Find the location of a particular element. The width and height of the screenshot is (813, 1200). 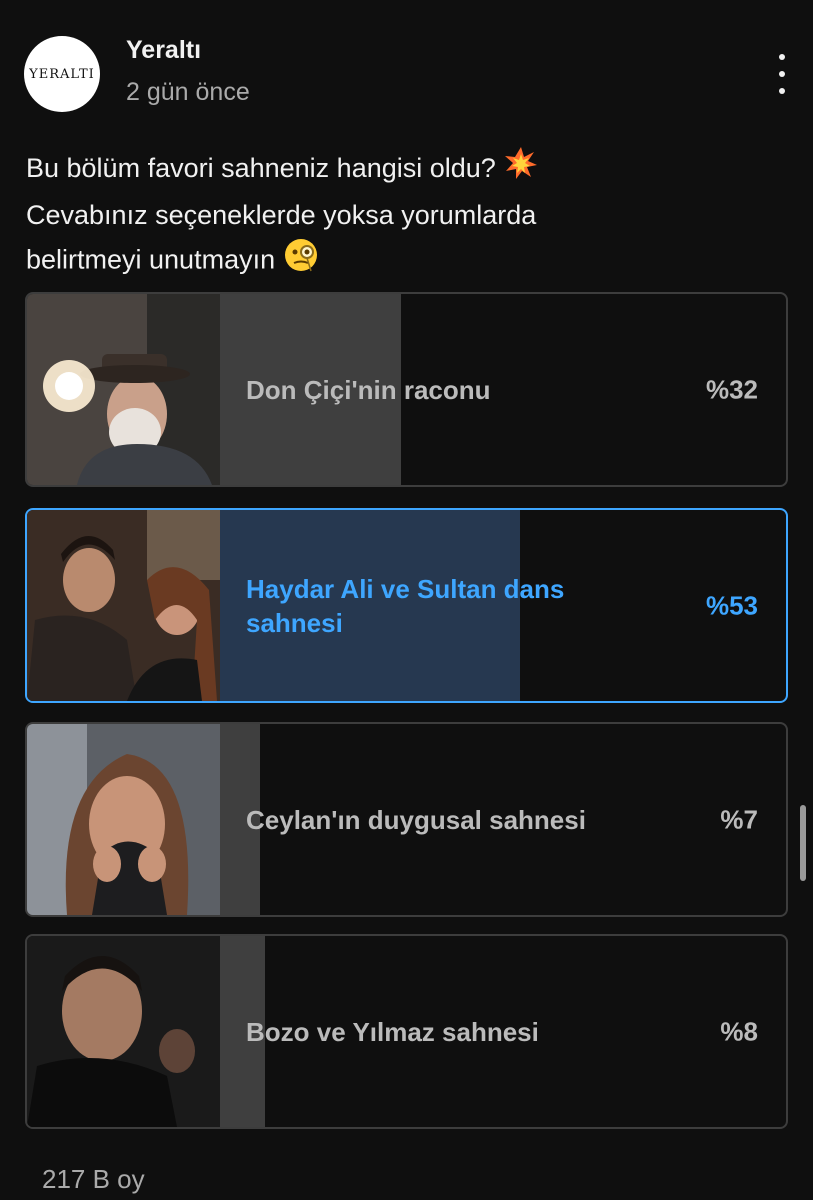

post-text-line-2: Cevabınız seçeneklerde yoksa yorumlarda is located at coordinates (281, 215).